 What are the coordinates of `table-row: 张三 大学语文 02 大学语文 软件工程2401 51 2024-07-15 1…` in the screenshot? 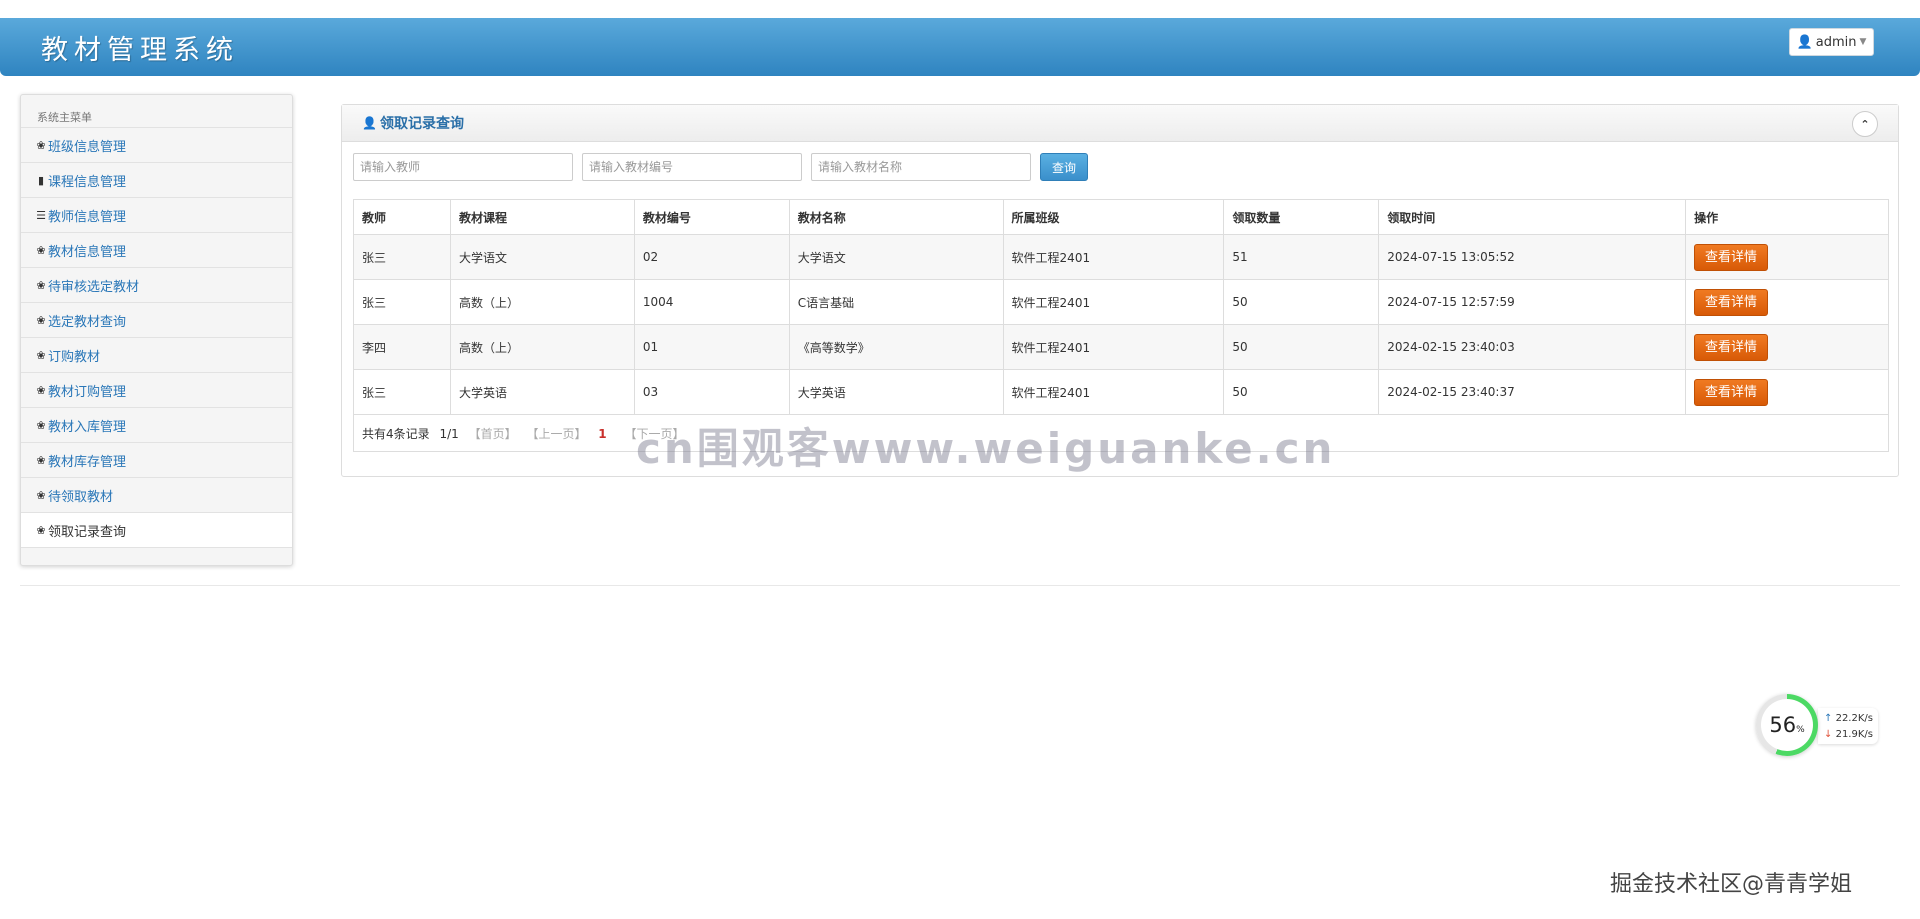 It's located at (1121, 257).